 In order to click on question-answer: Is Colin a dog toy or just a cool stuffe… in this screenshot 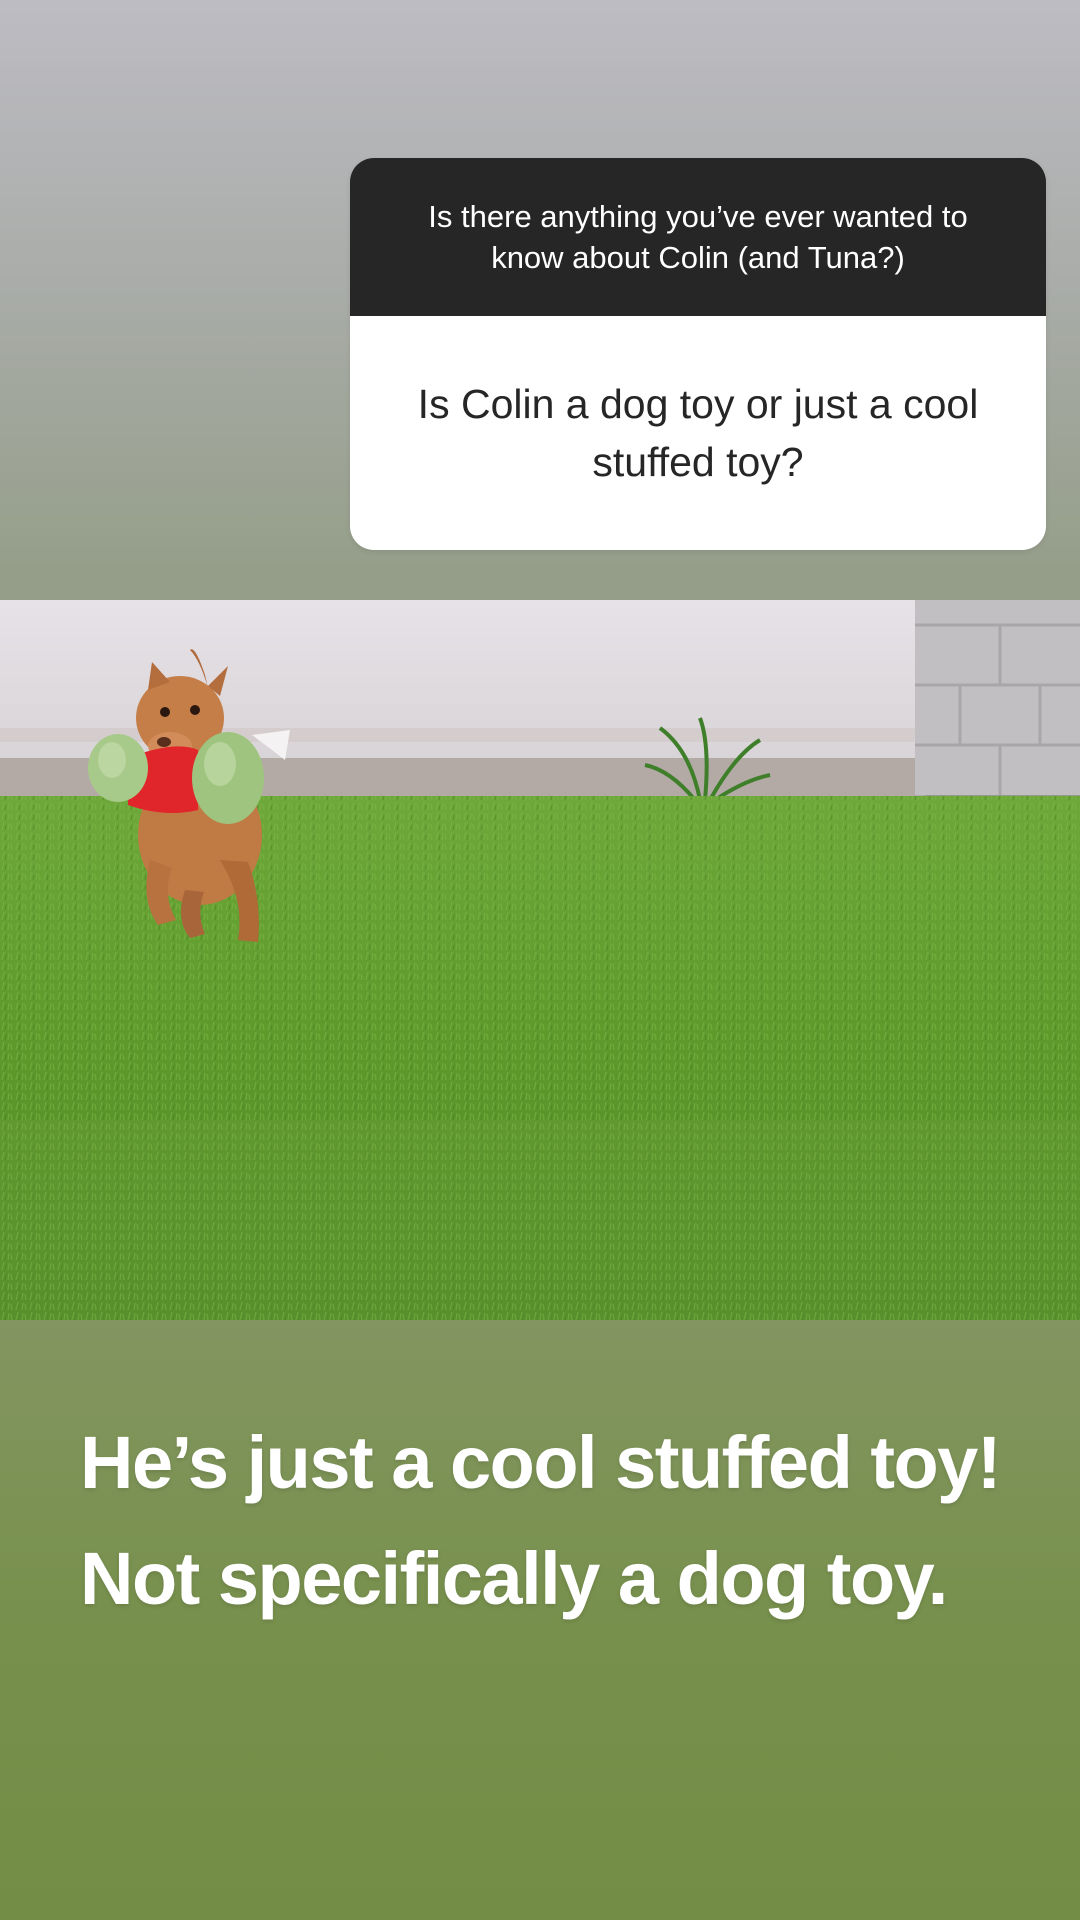, I will do `click(698, 433)`.